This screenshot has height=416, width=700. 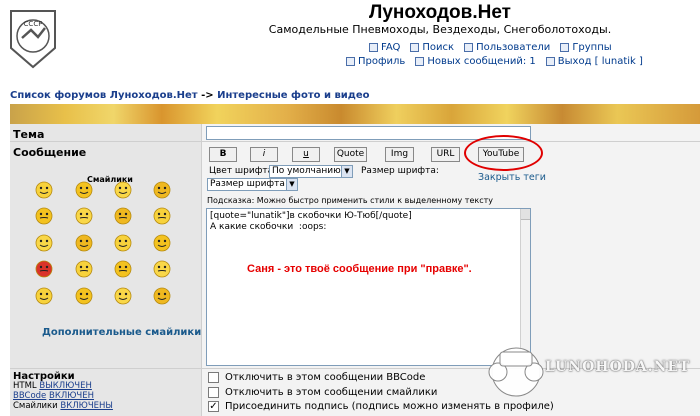 I want to click on message-label: Сообщение, so click(x=50, y=152).